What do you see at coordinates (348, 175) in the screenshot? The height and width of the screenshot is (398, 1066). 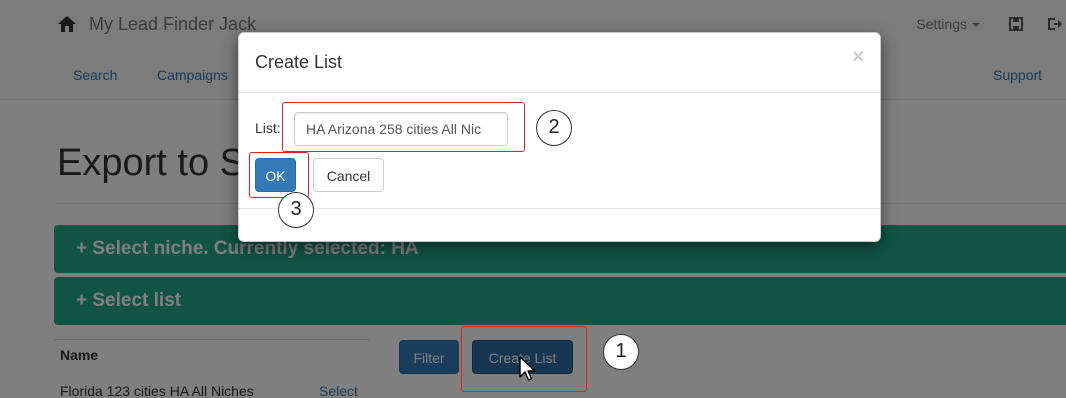 I see `cancel-button: Cancel` at bounding box center [348, 175].